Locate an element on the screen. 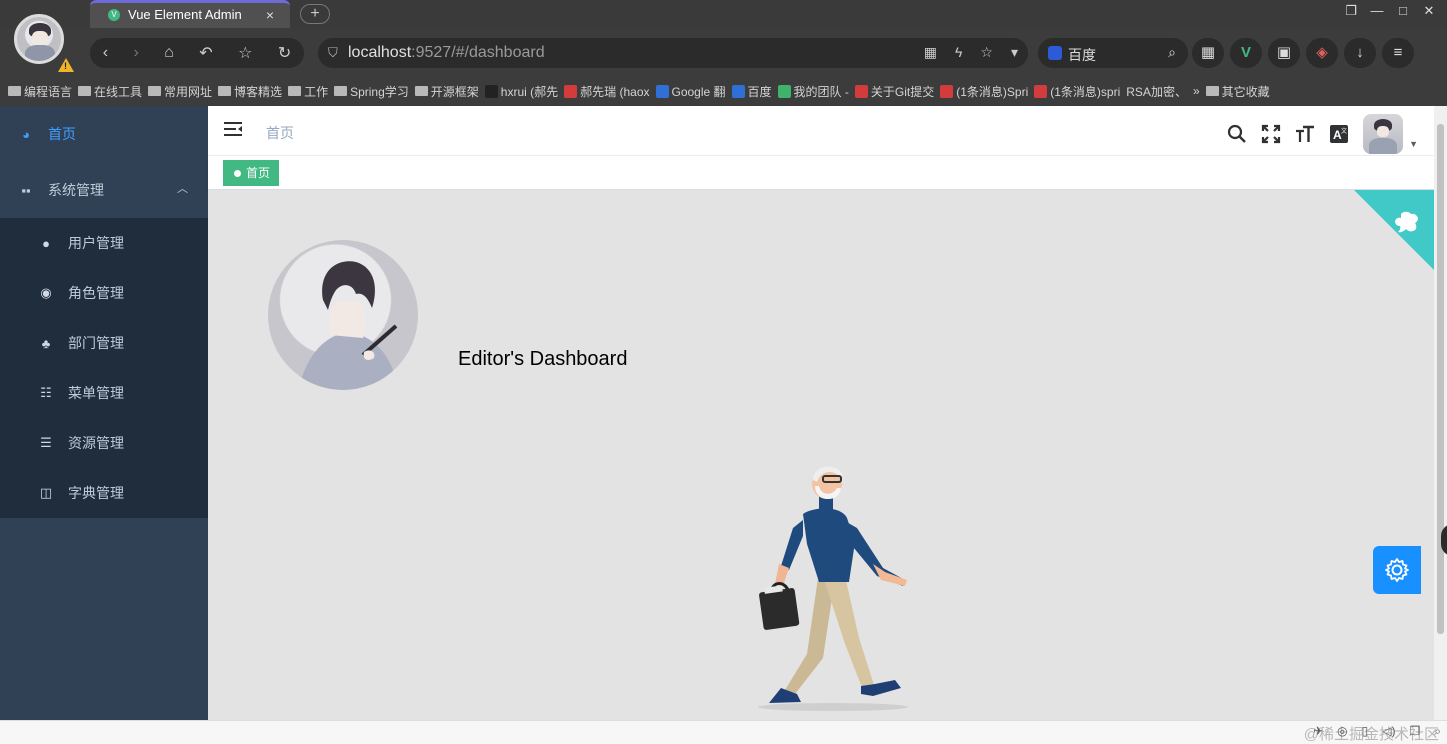  sidebar-item-roles: ◉ 角色管理 is located at coordinates (104, 293).